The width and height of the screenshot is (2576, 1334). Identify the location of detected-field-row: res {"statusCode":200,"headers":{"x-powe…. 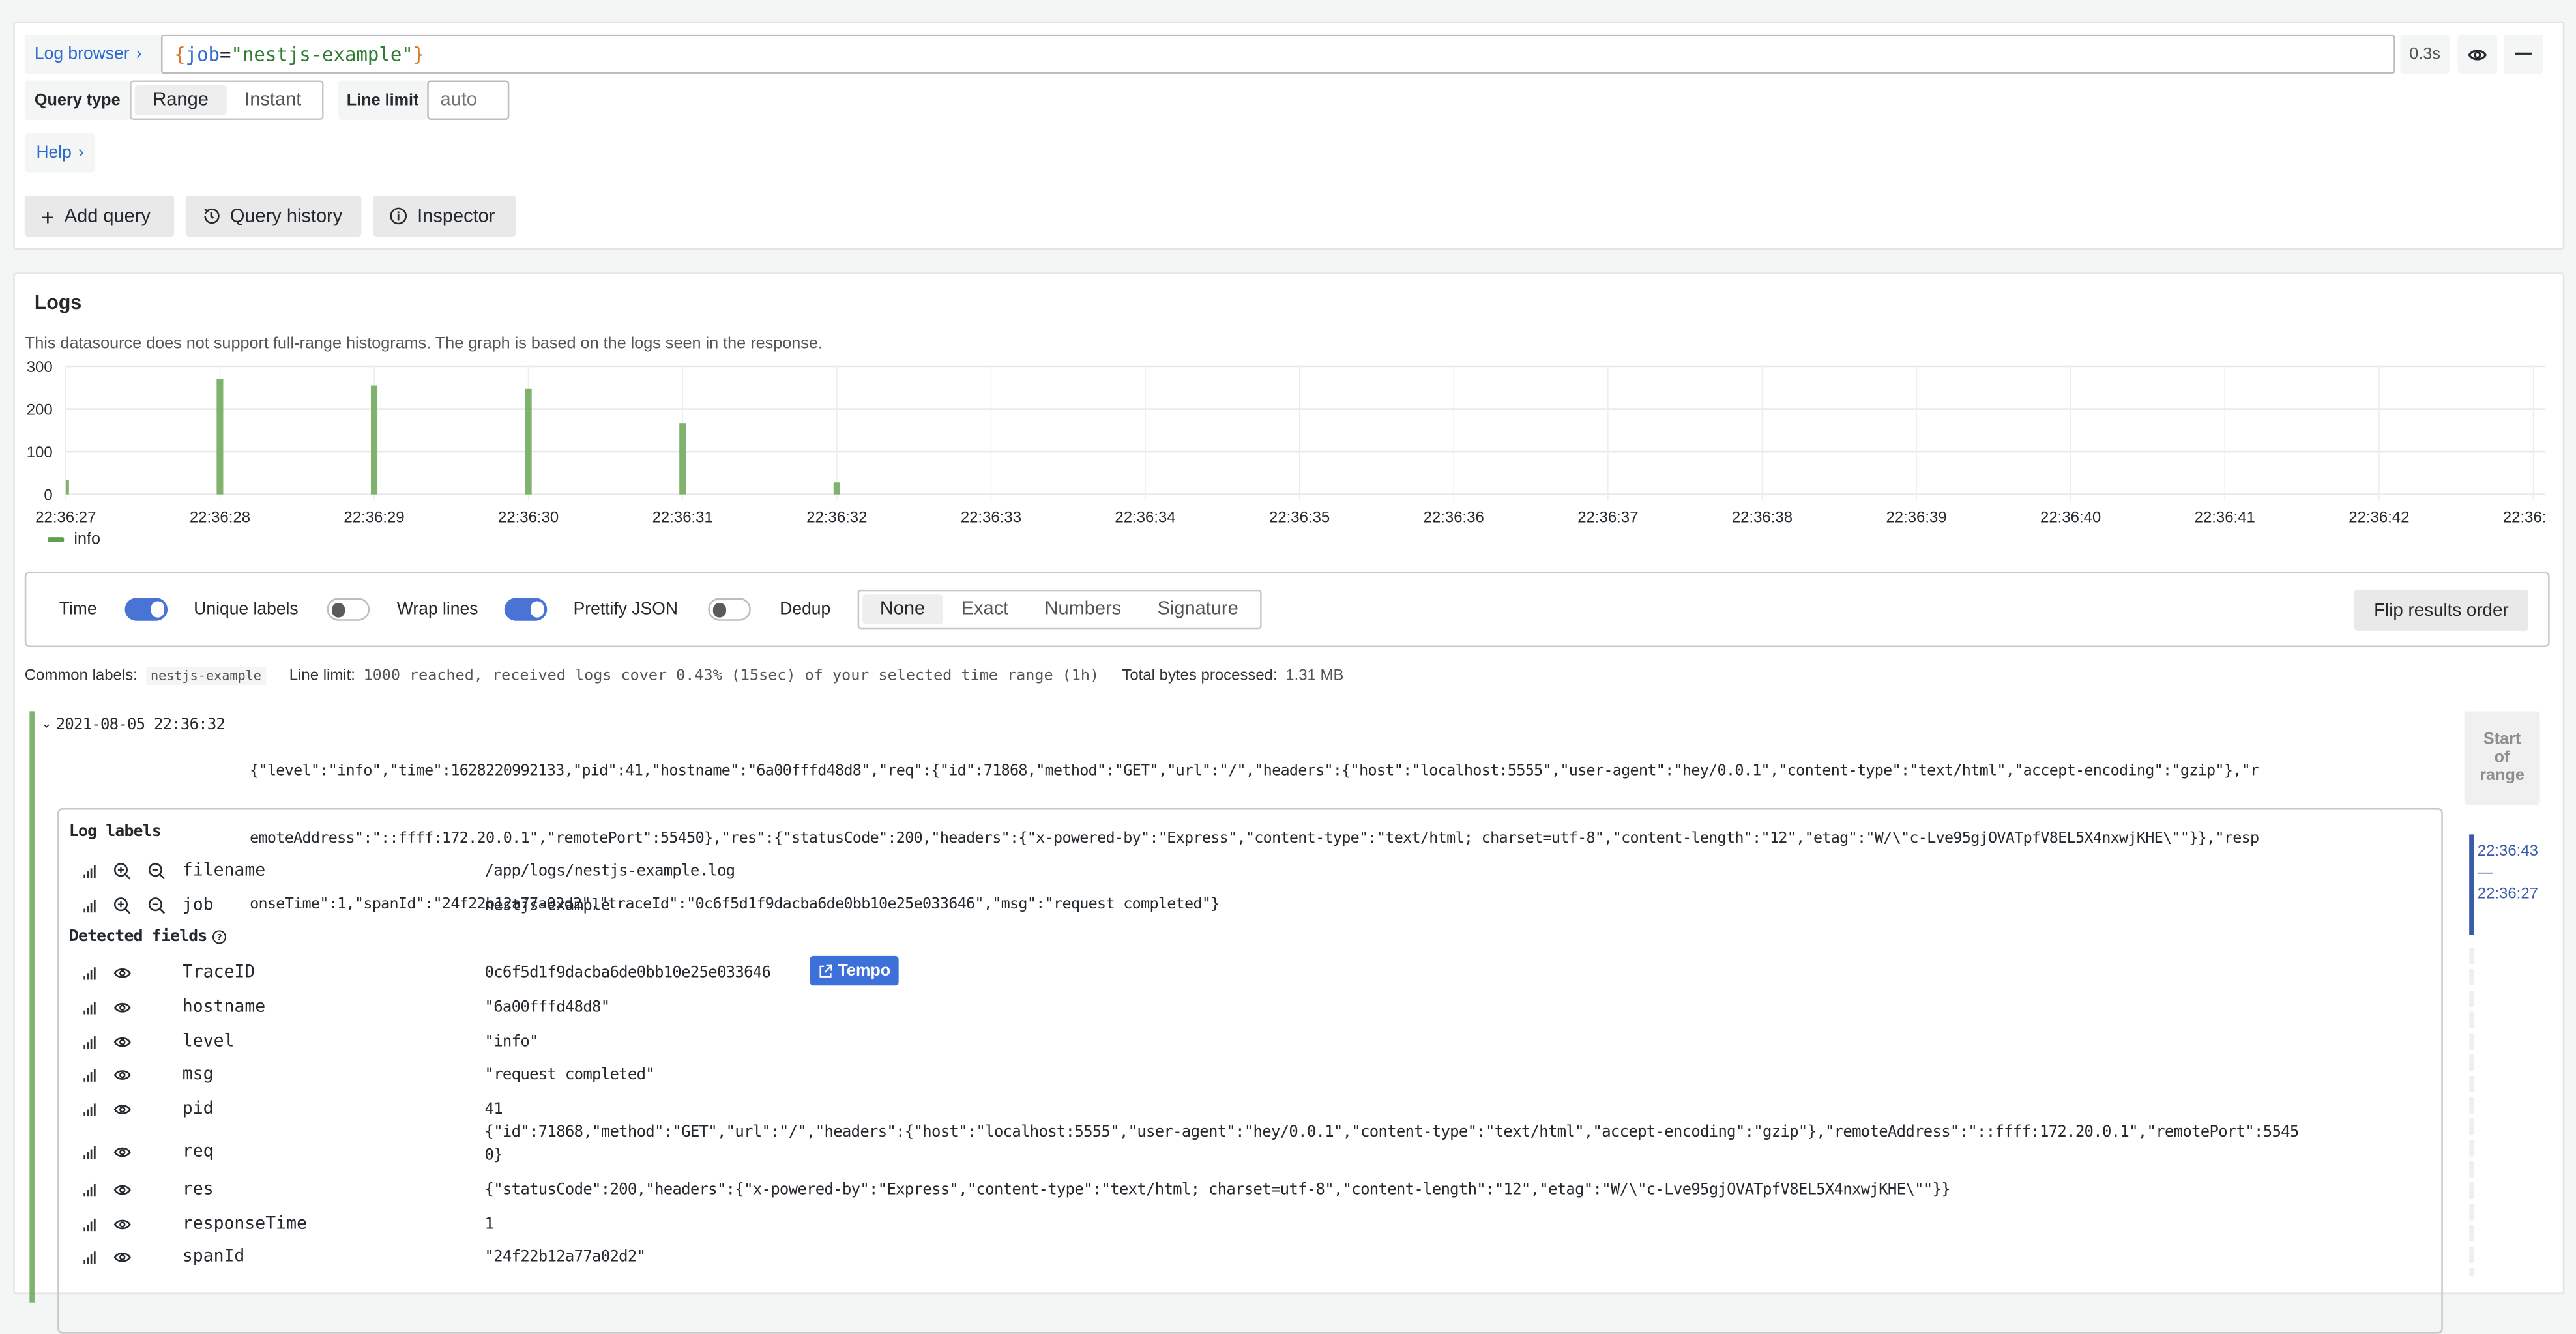
(1245, 1190).